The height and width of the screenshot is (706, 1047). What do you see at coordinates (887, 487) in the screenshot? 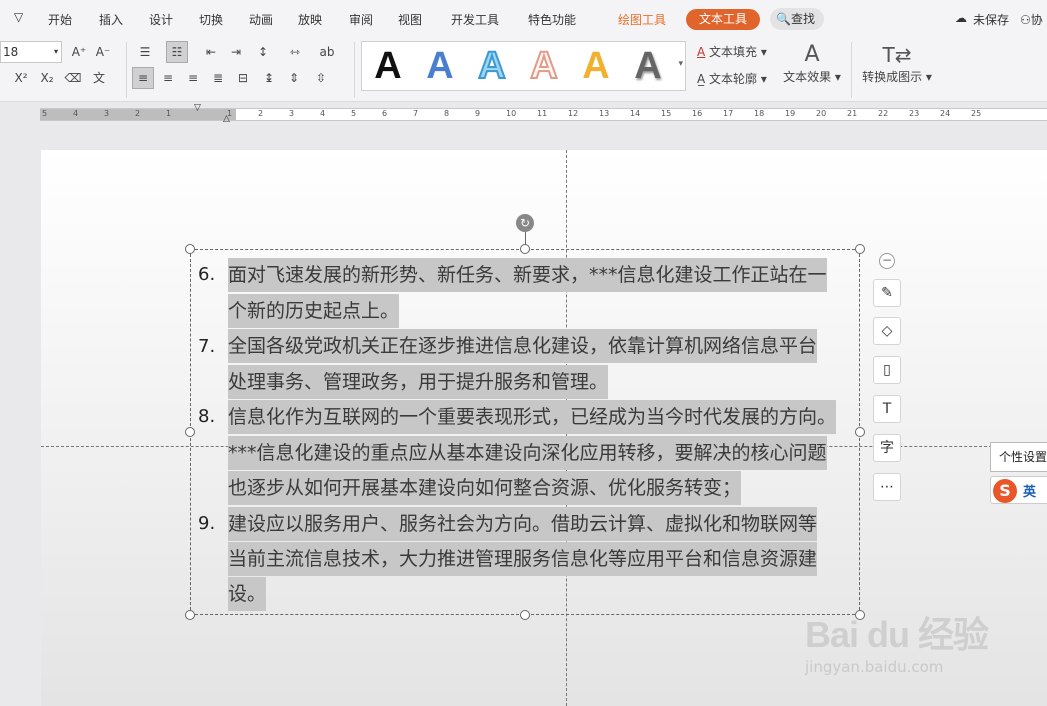
I see `more-icon: ⋯` at bounding box center [887, 487].